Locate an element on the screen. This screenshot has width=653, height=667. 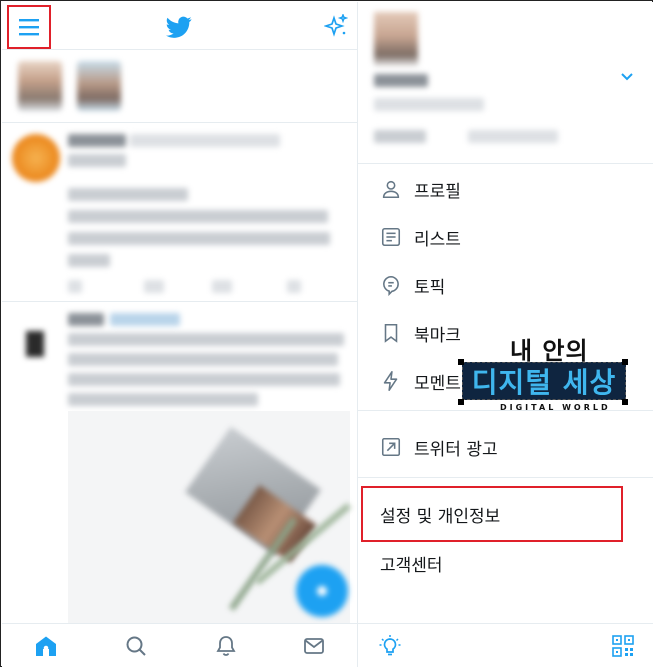
menu-item-label: 리스트 is located at coordinates (437, 239).